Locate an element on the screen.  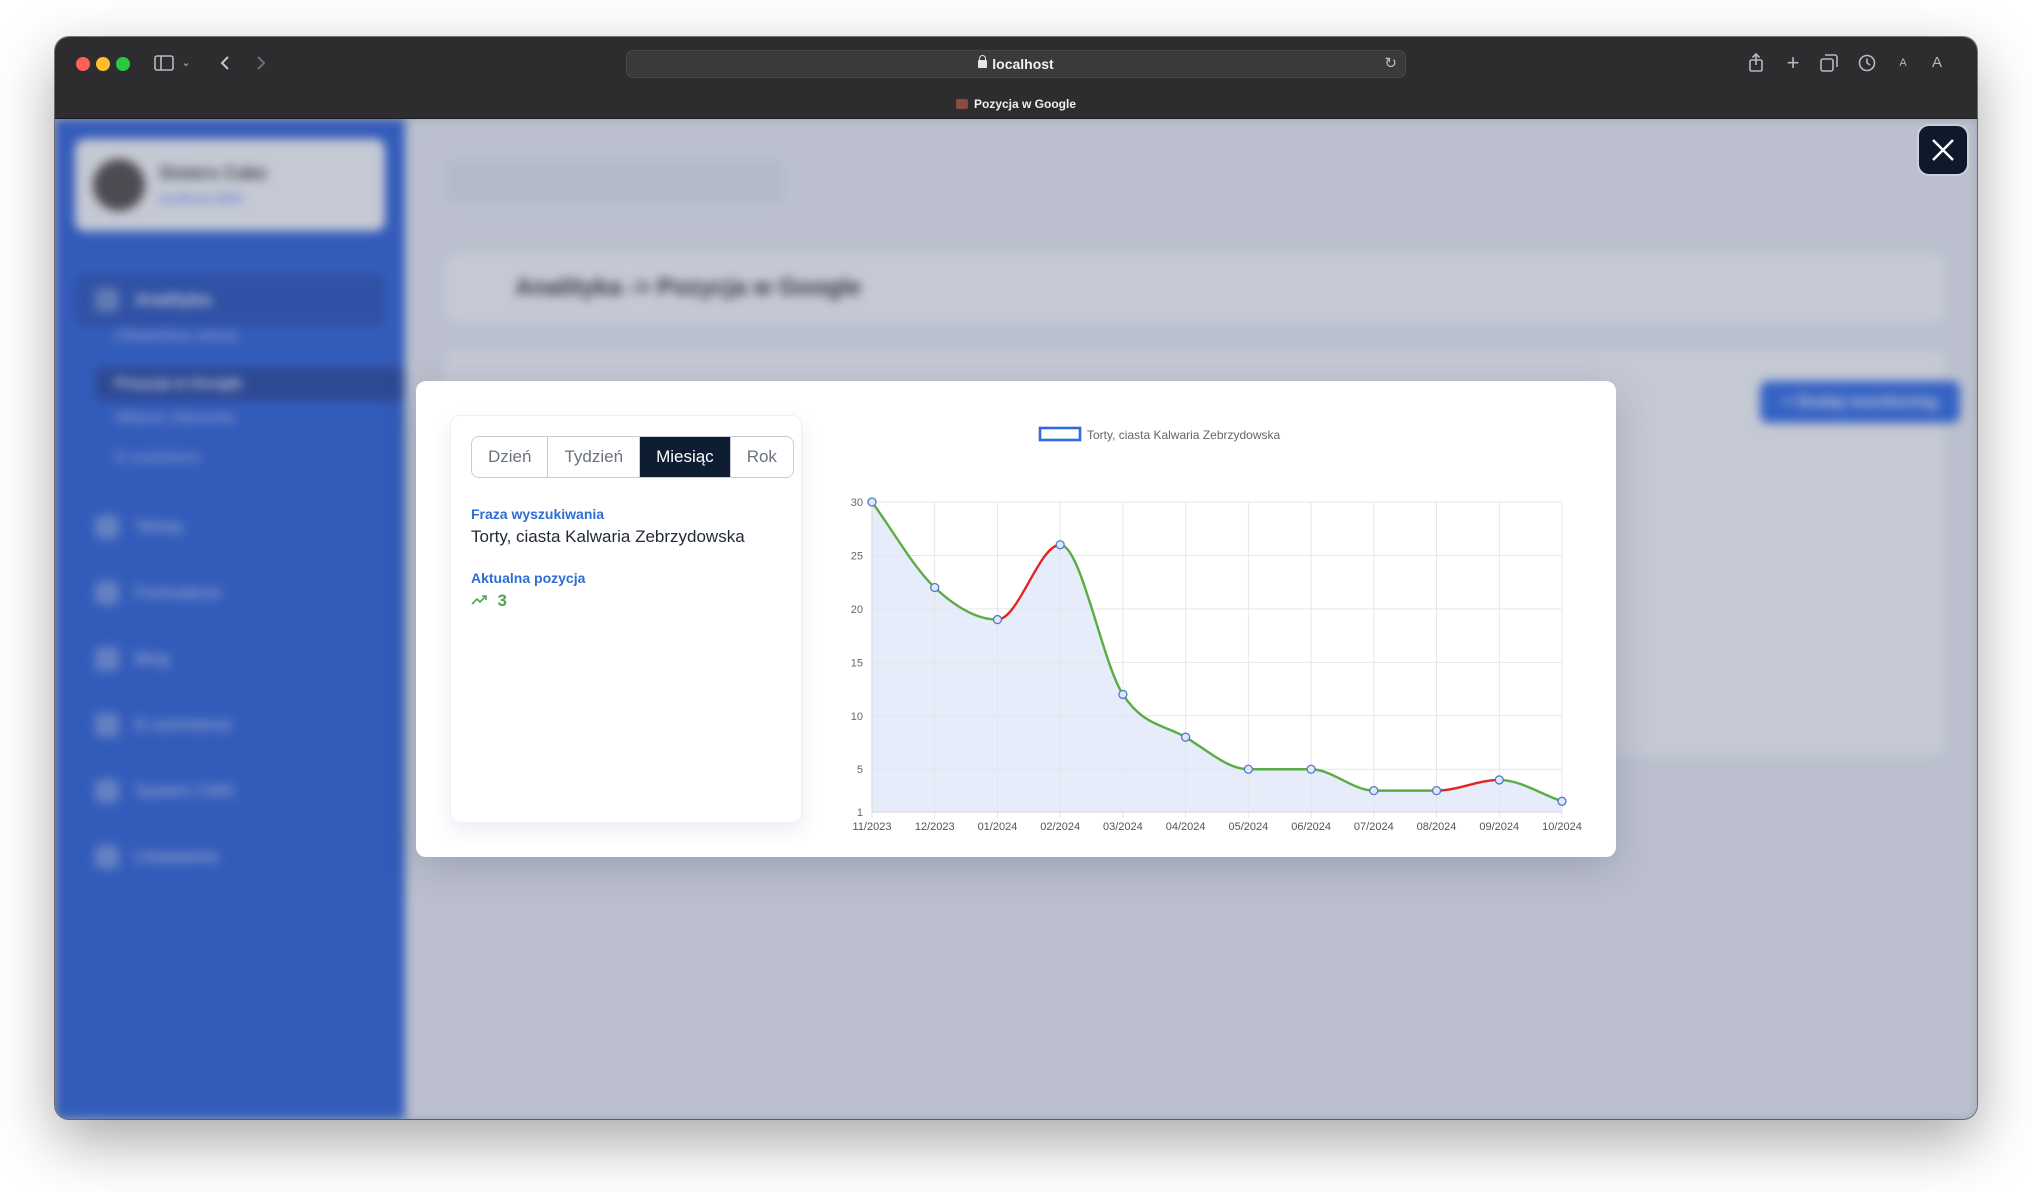
x-tick-label: 08/2024 is located at coordinates (1437, 827).